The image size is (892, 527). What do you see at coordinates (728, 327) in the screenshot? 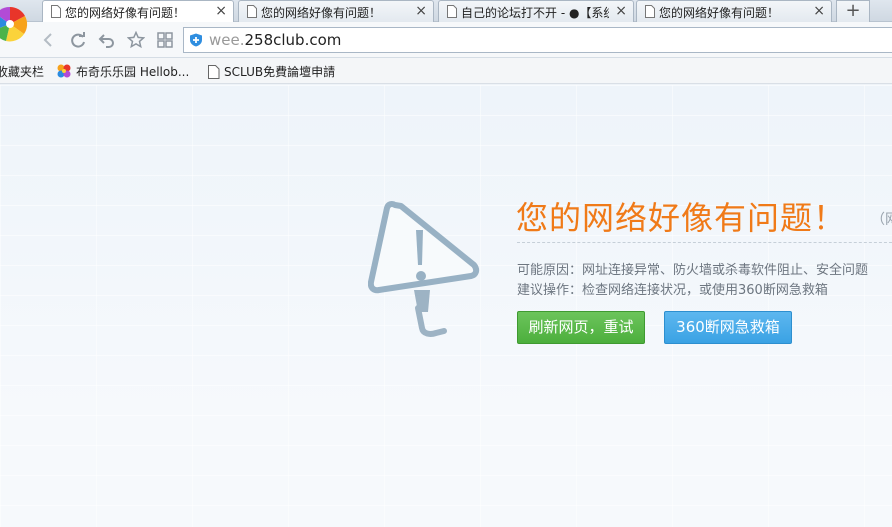
I see `network-rescue-button: 360断网急救箱` at bounding box center [728, 327].